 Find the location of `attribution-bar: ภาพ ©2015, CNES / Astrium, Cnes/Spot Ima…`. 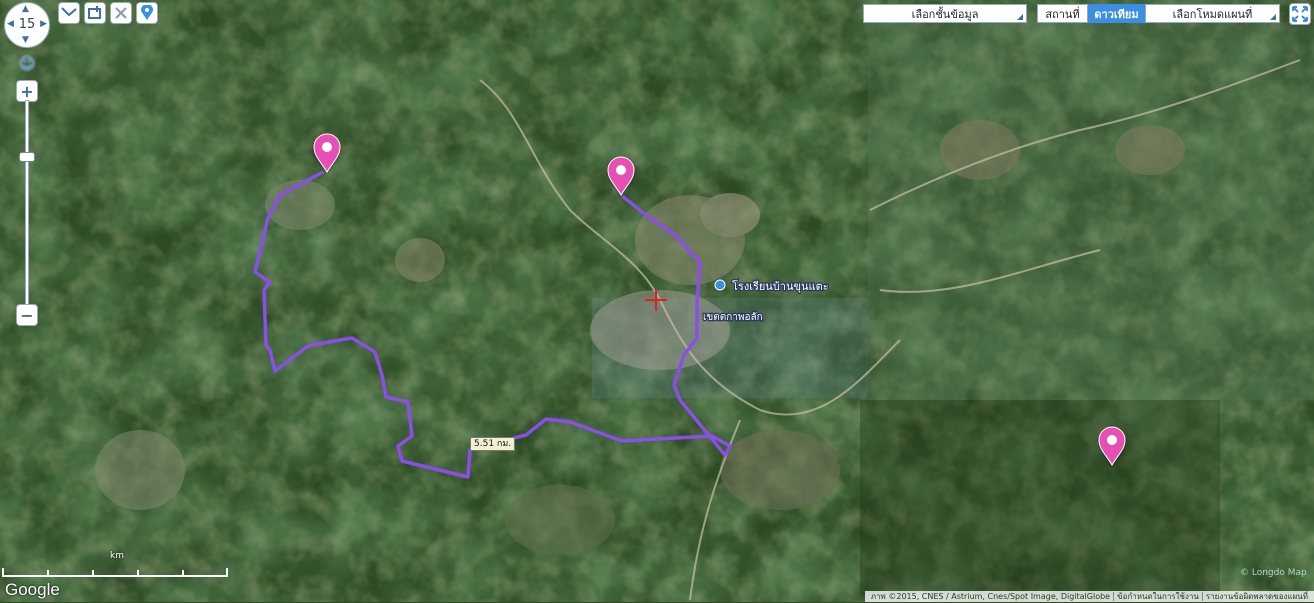

attribution-bar: ภาพ ©2015, CNES / Astrium, Cnes/Spot Ima… is located at coordinates (1089, 596).